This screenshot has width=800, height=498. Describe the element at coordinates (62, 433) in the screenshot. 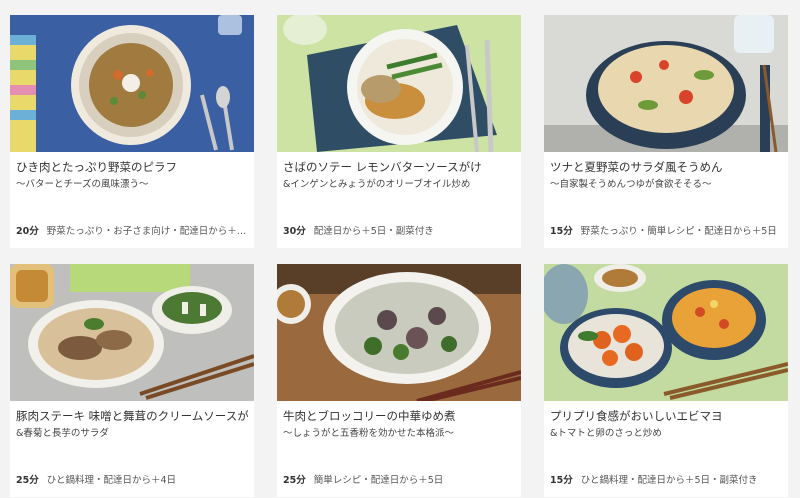

I see `recipe-subtitle: &春菊と長芋のサラダ` at that location.